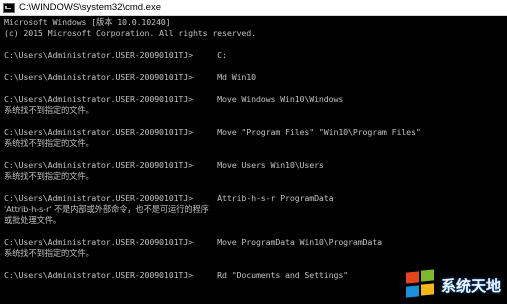 This screenshot has height=304, width=507. Describe the element at coordinates (470, 285) in the screenshot. I see `watermark-text: 系统天地` at that location.